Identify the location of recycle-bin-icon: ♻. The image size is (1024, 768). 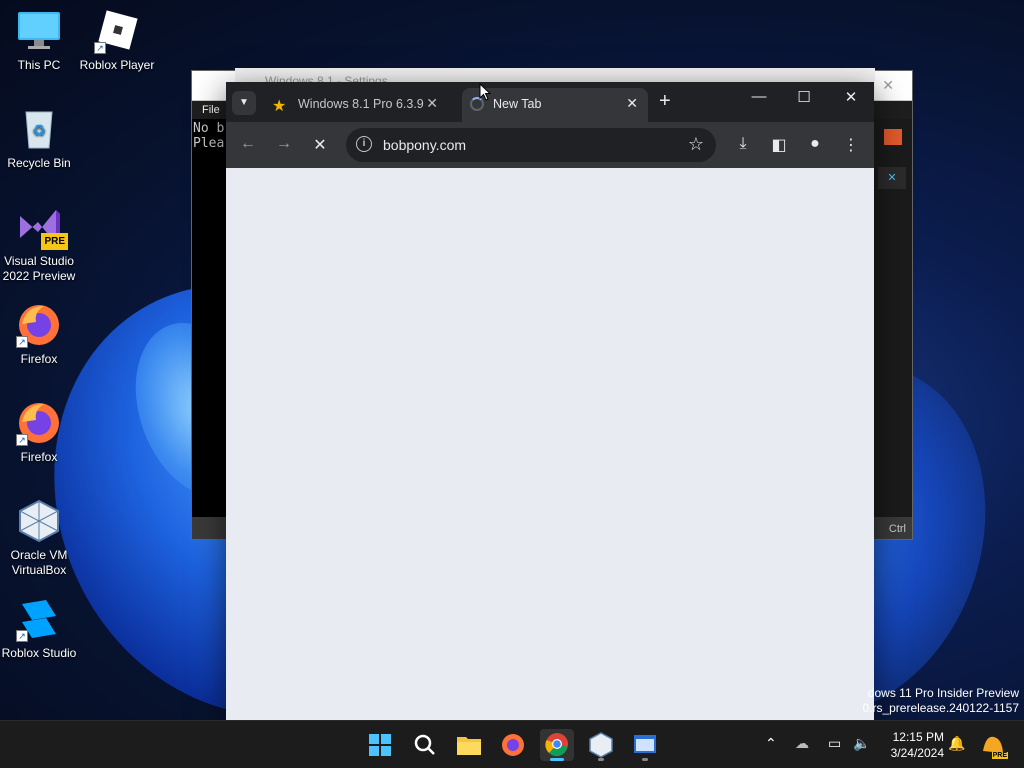
(39, 129).